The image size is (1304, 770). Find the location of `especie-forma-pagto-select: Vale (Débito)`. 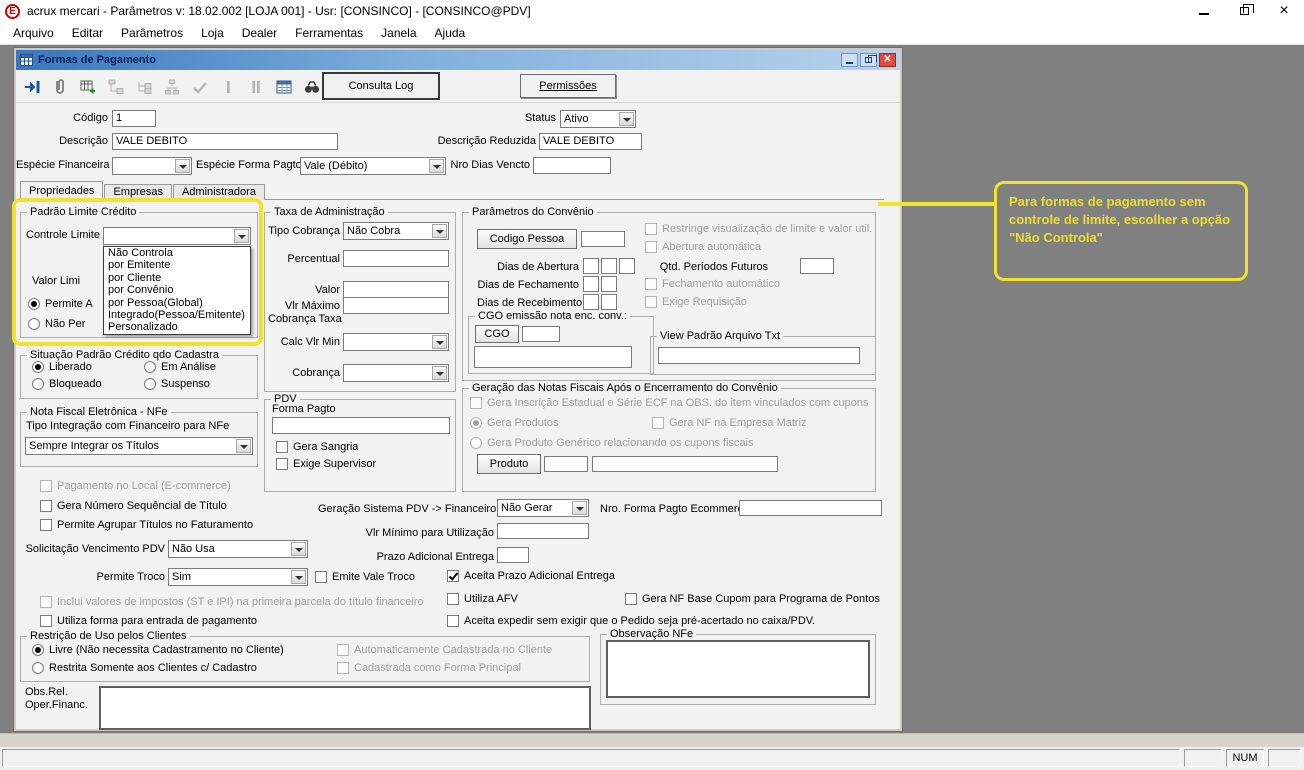

especie-forma-pagto-select: Vale (Débito) is located at coordinates (373, 166).